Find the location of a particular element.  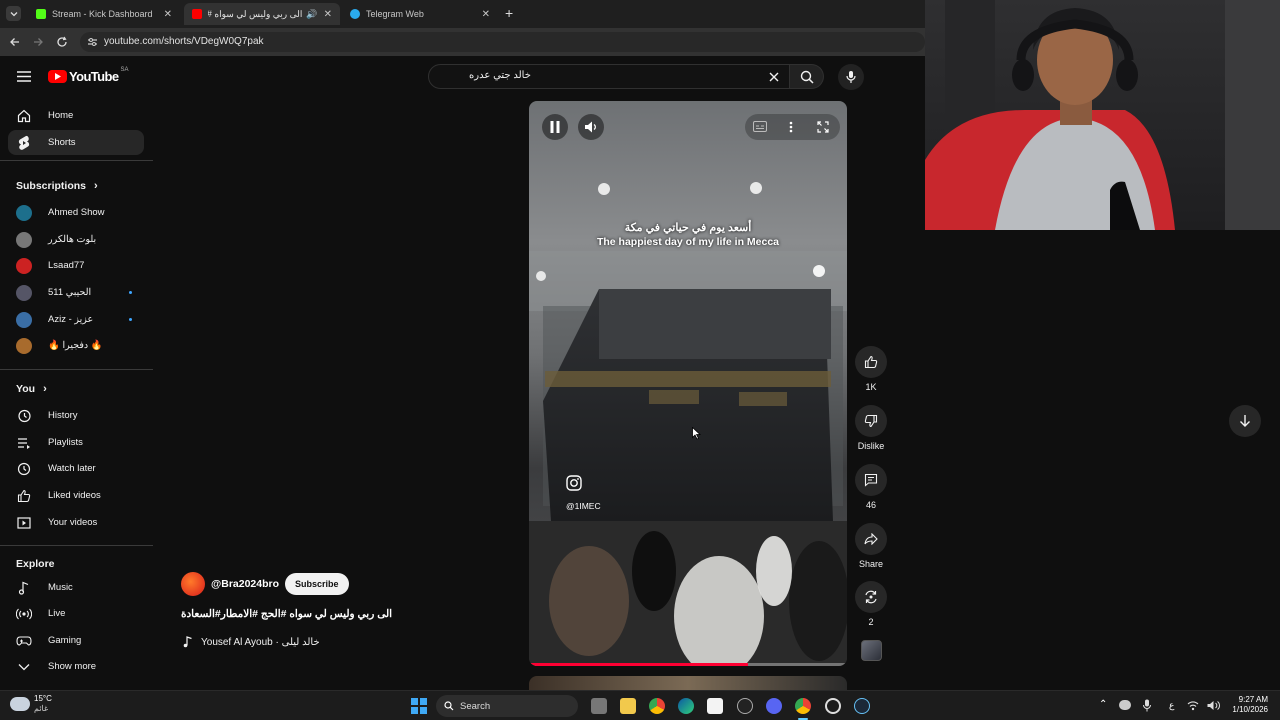

kick-icon is located at coordinates (41, 14).